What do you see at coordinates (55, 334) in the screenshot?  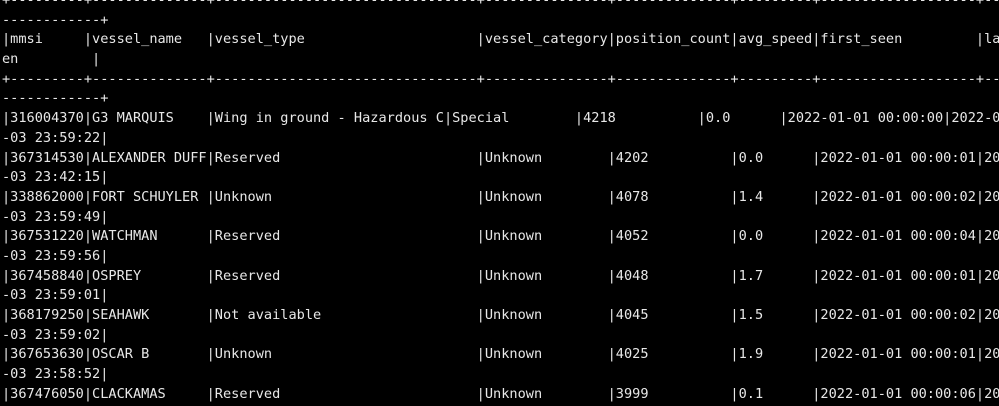 I see `table-row-wrap: -03 23:59:02|` at bounding box center [55, 334].